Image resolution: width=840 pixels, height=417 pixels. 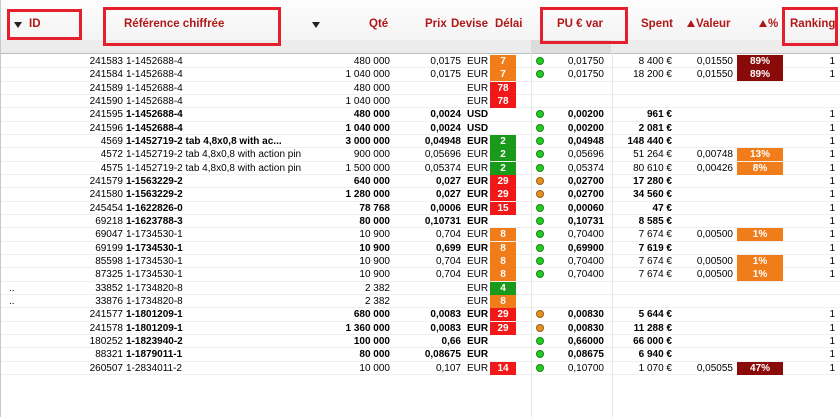 What do you see at coordinates (652, 328) in the screenshot?
I see `cell-spent: 11 288 €` at bounding box center [652, 328].